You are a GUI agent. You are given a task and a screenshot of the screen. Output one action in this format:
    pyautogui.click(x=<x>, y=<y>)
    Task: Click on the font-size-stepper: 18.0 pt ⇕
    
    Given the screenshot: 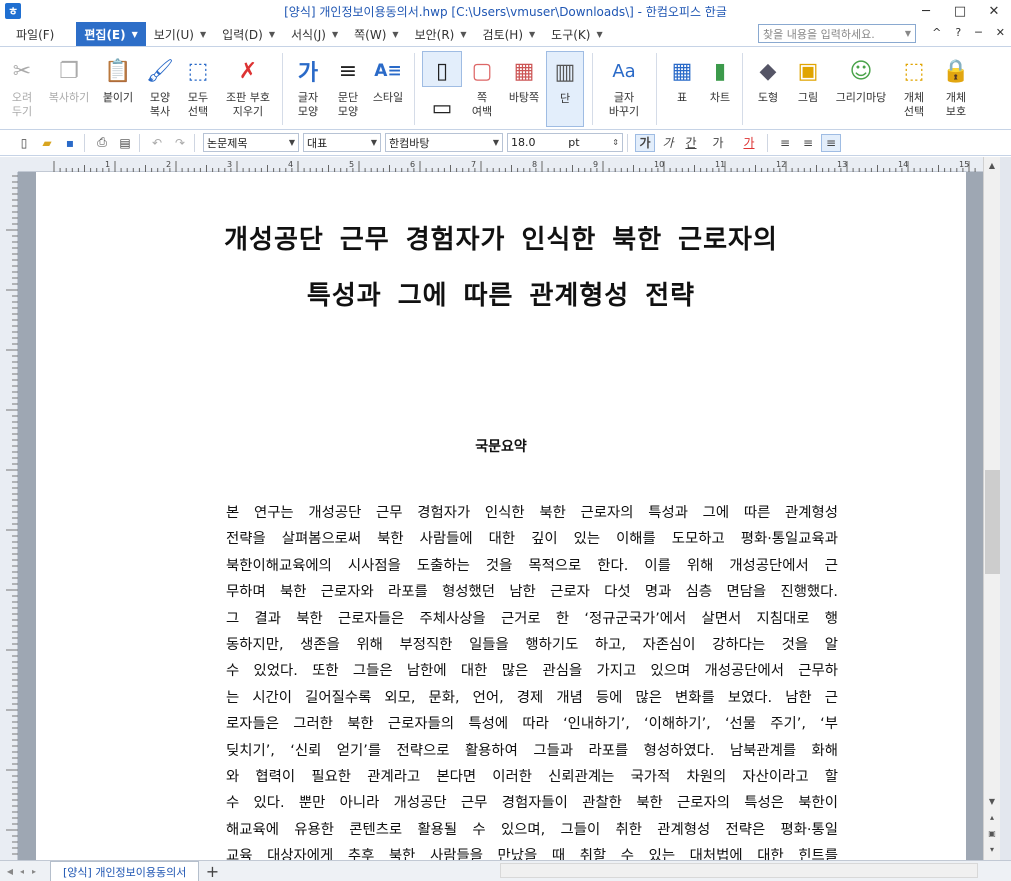 What is the action you would take?
    pyautogui.click(x=565, y=142)
    